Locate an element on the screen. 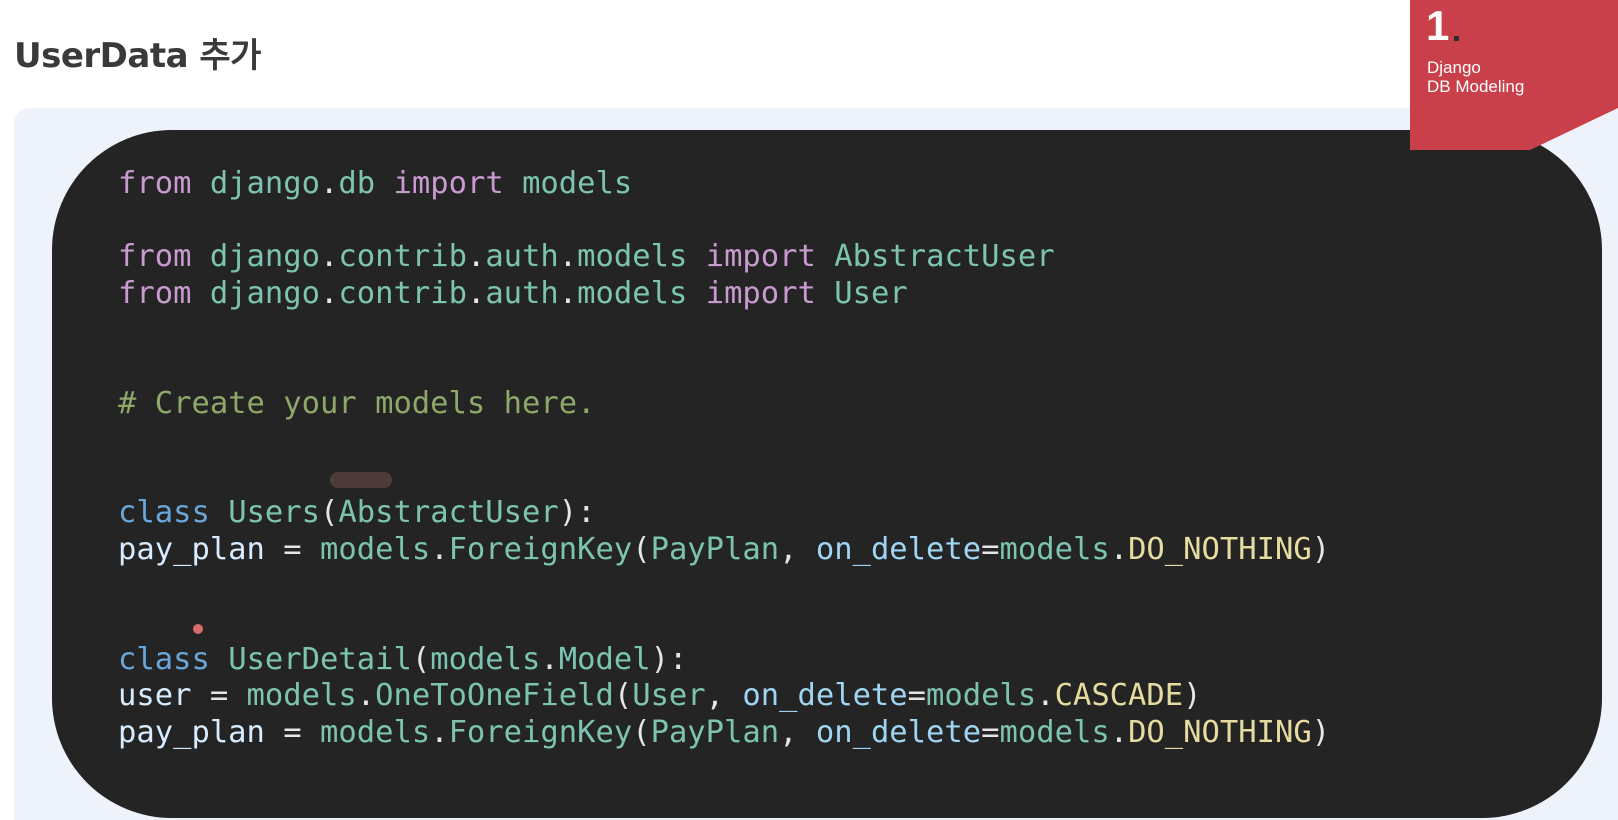 This screenshot has height=820, width=1618. annotation-smudge is located at coordinates (361, 480).